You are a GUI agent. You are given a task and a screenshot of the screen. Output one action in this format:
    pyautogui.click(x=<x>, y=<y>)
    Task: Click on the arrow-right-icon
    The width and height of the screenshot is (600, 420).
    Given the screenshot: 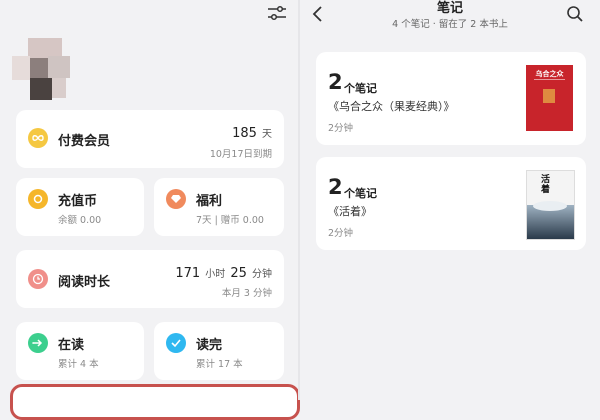 What is the action you would take?
    pyautogui.click(x=38, y=343)
    